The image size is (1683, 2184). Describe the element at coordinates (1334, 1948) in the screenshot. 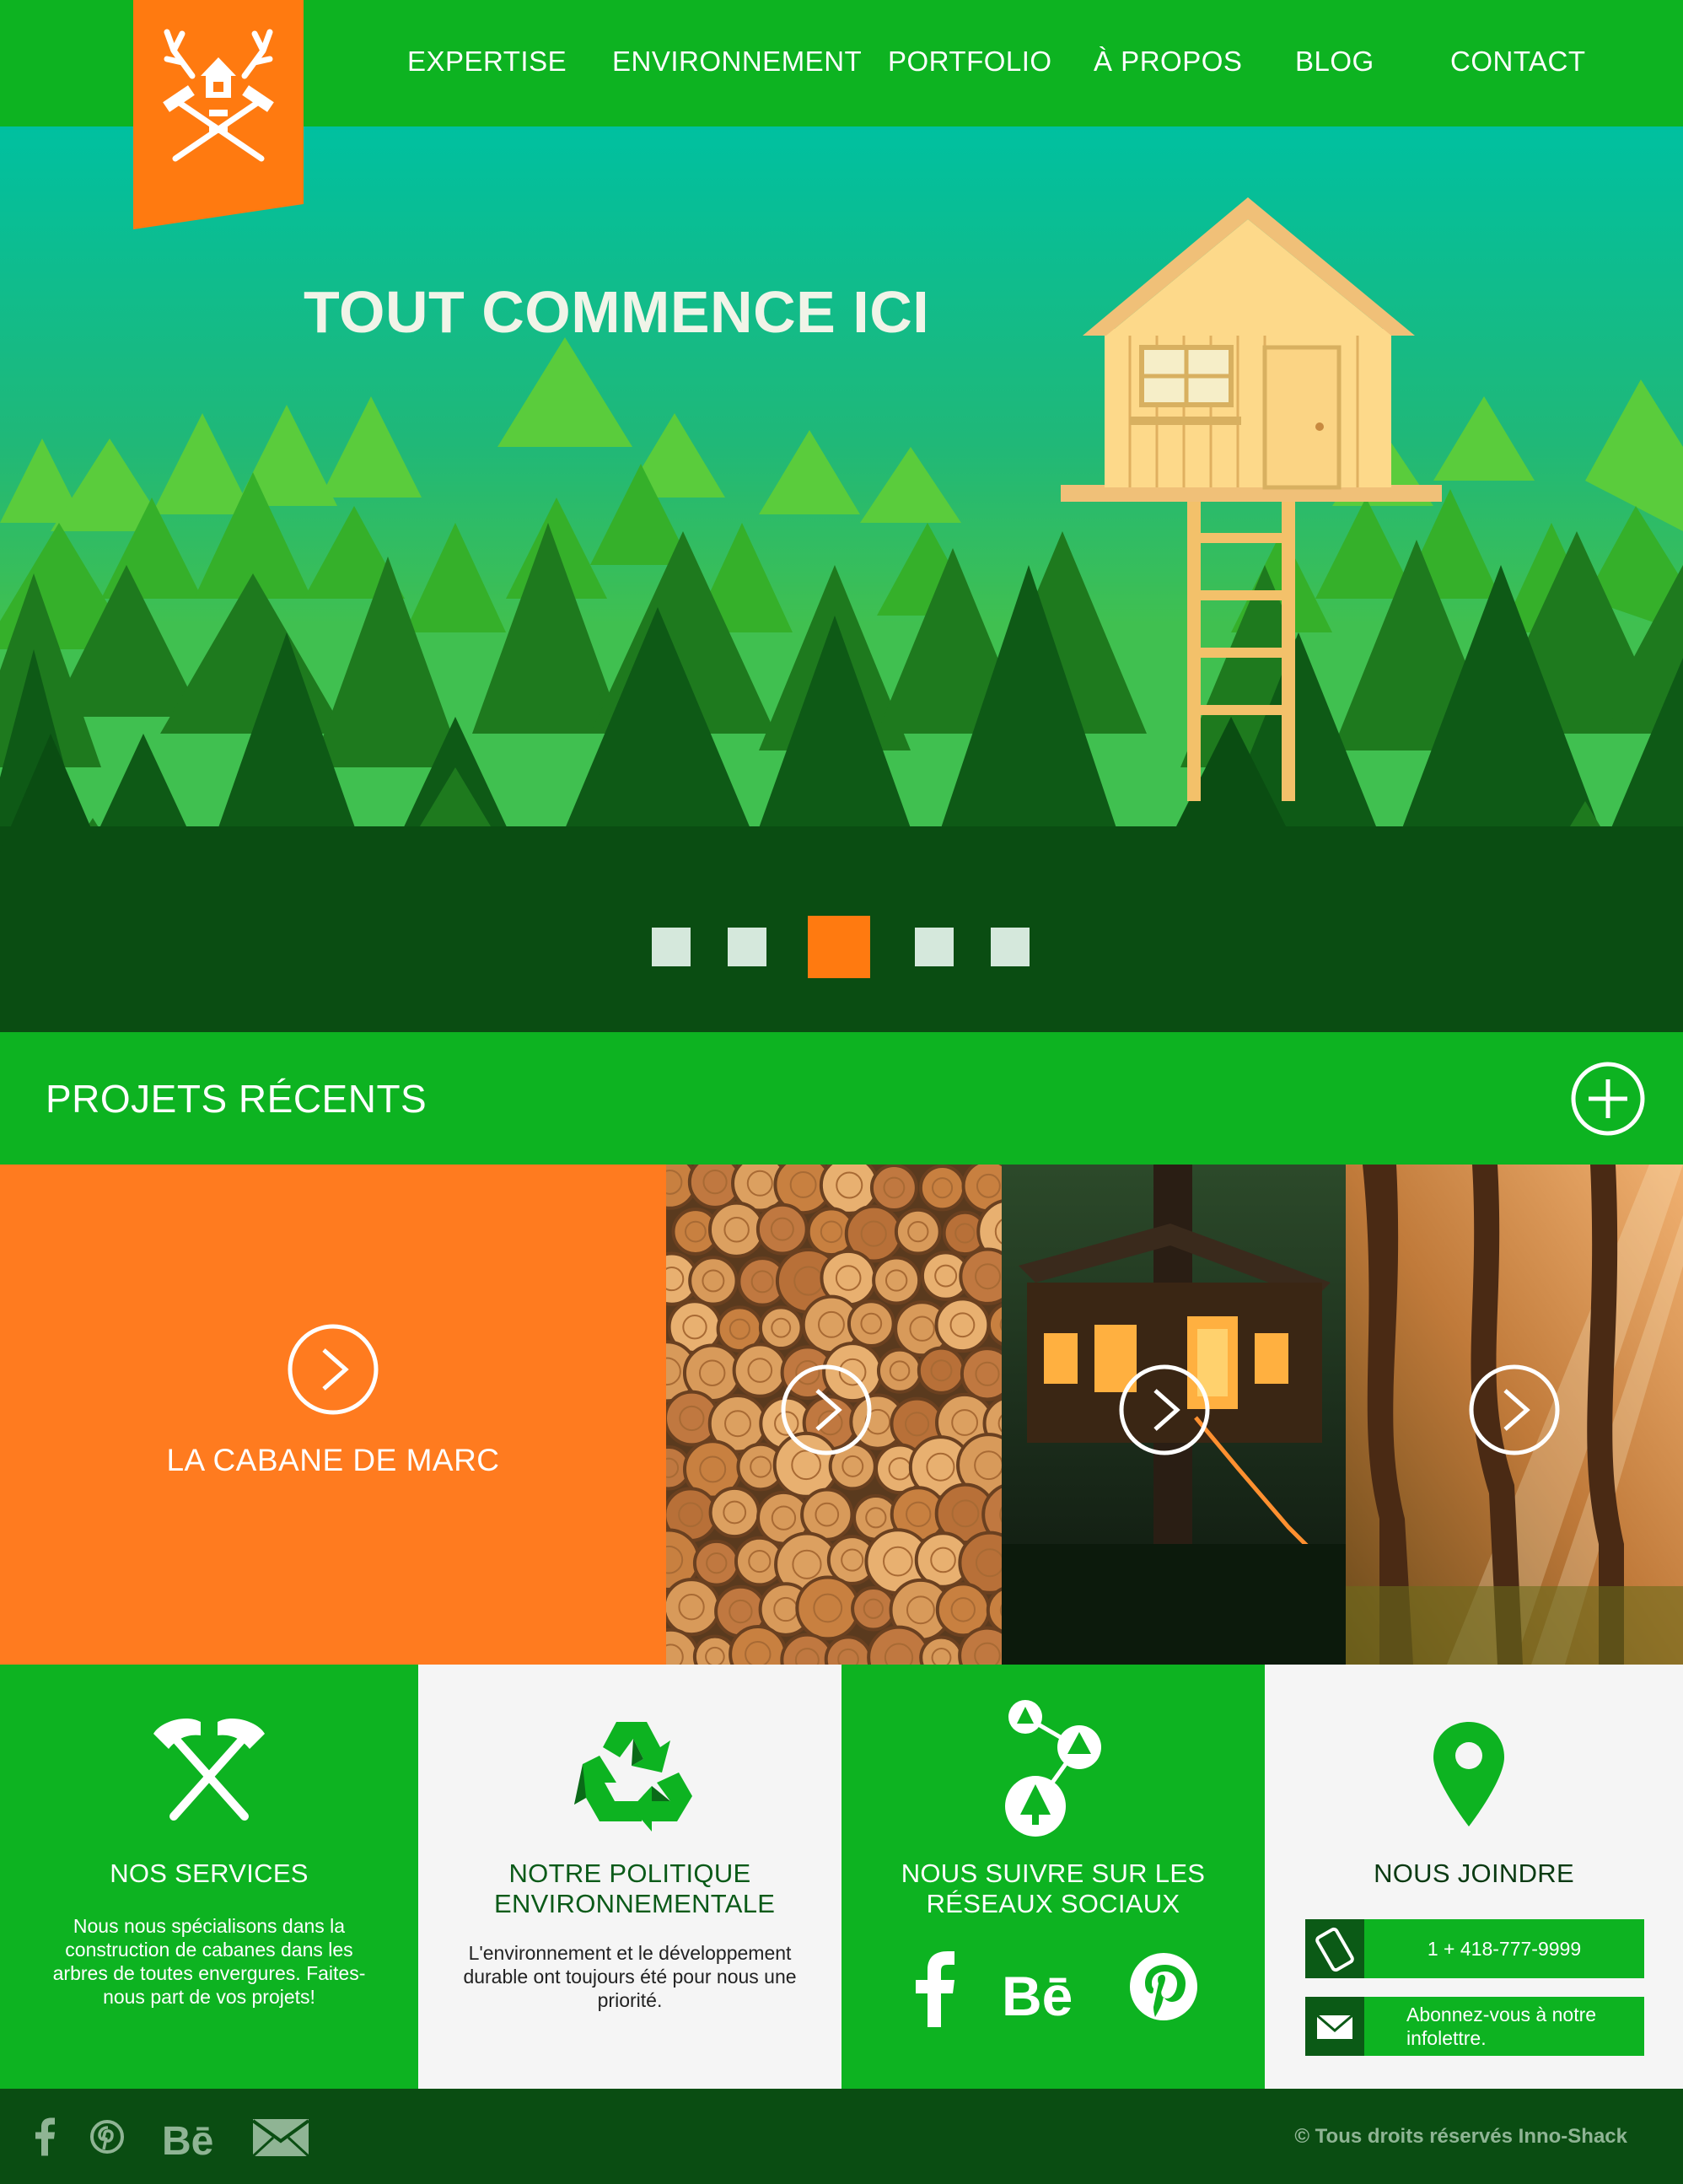

I see `phone-icon` at that location.